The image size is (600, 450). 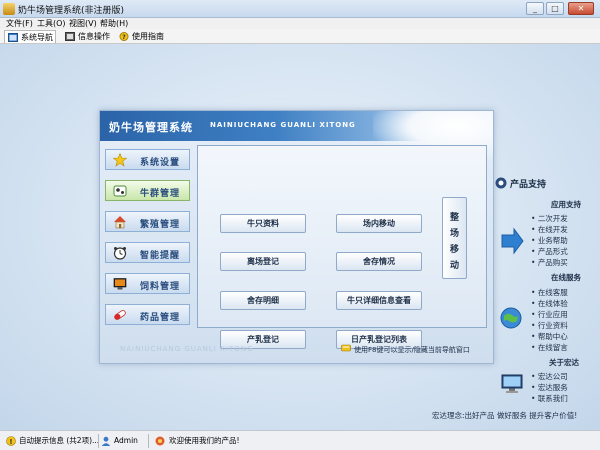 I want to click on sidebar-item-label: 系统设置, so click(x=160, y=163).